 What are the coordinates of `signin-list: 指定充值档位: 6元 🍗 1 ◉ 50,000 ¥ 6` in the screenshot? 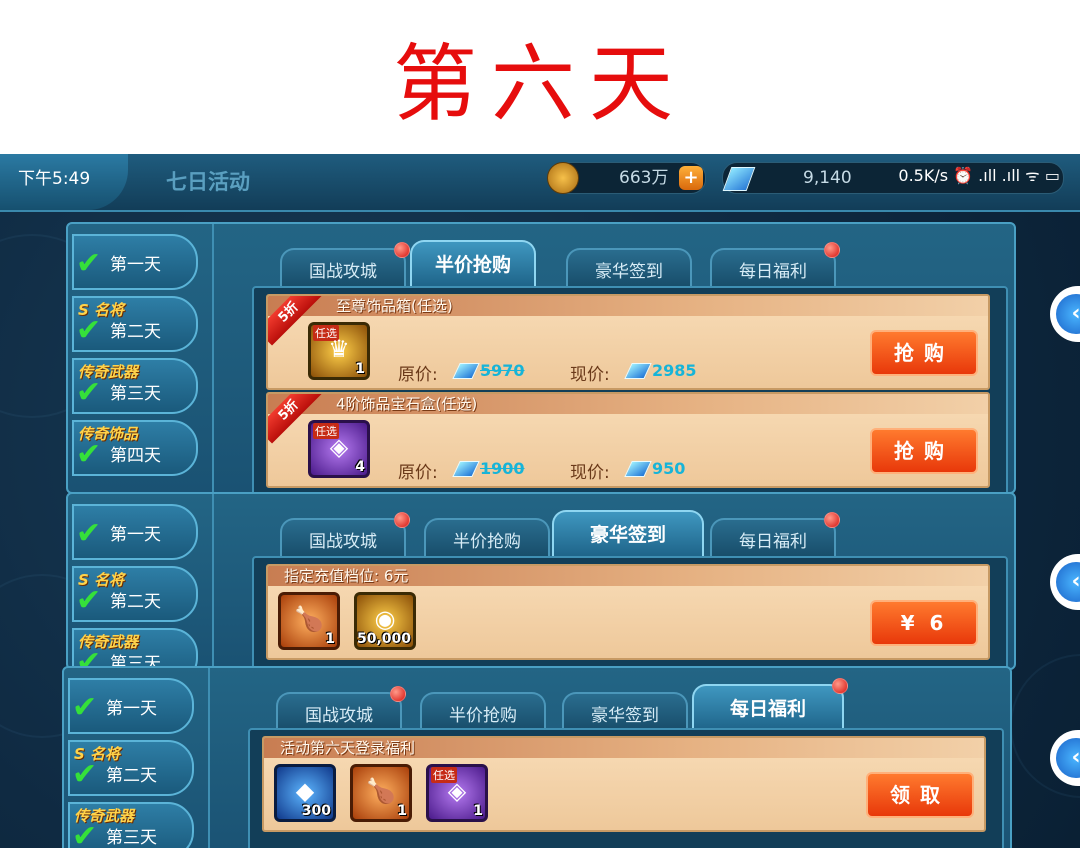 It's located at (630, 612).